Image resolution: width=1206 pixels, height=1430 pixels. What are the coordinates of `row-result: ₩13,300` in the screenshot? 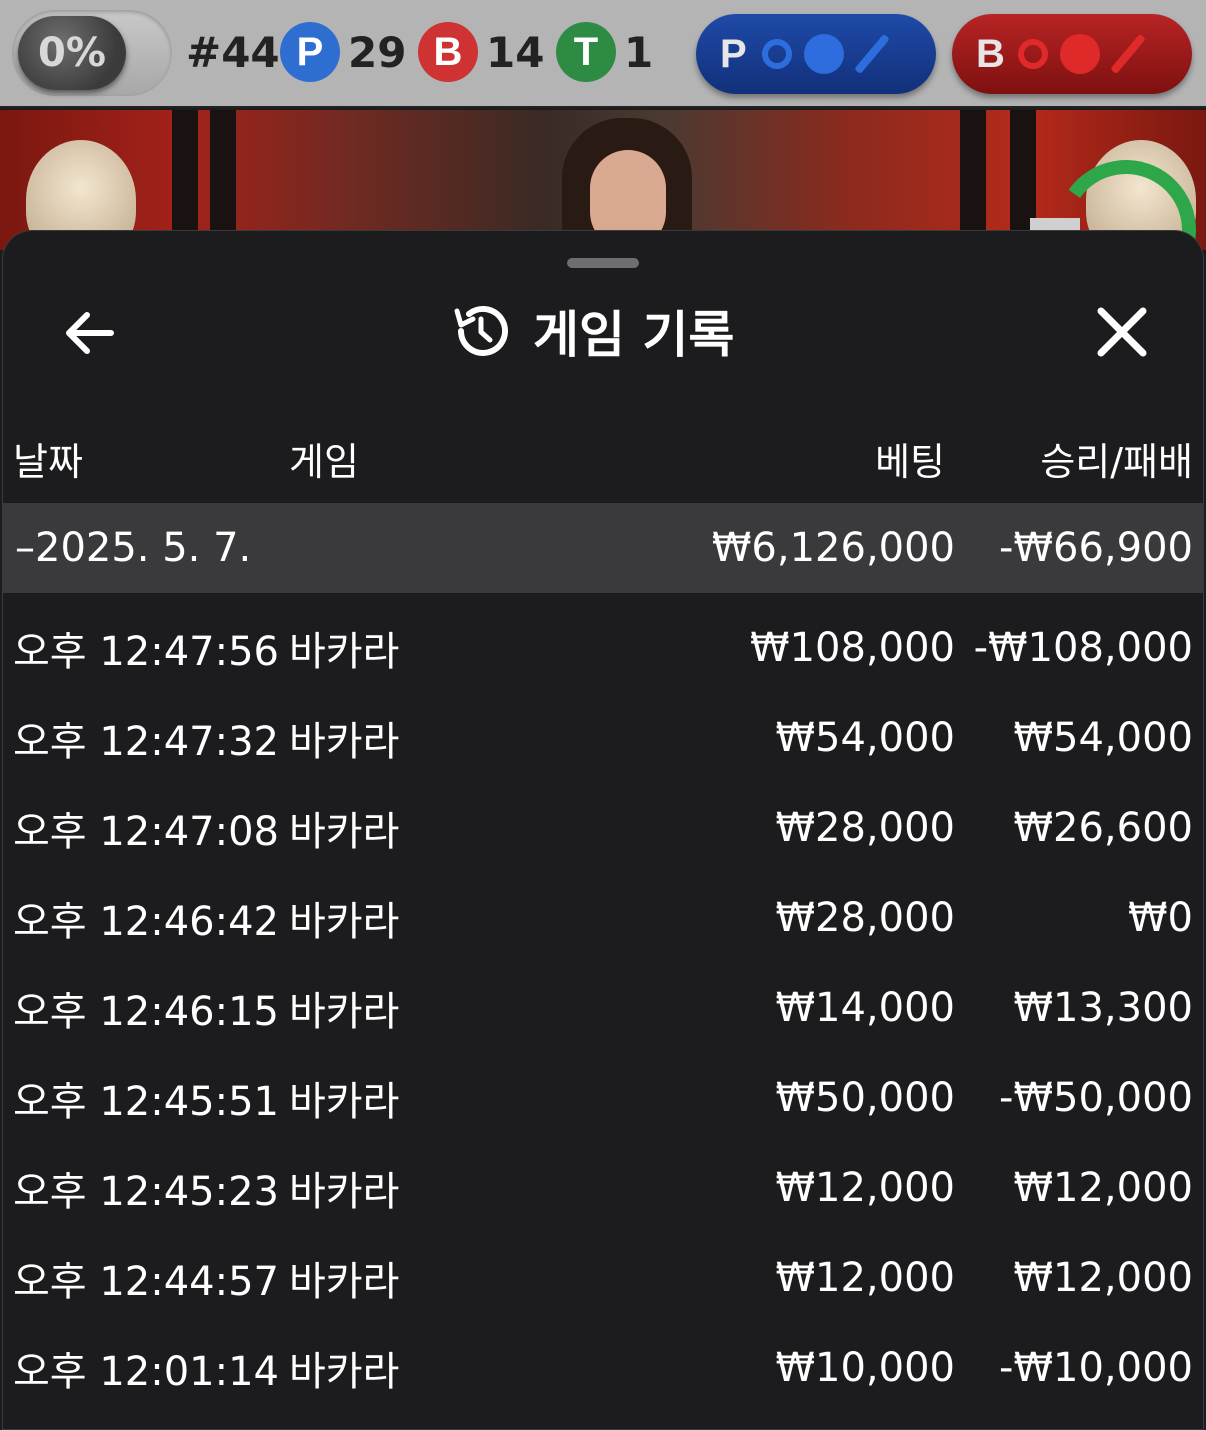 It's located at (1103, 1008).